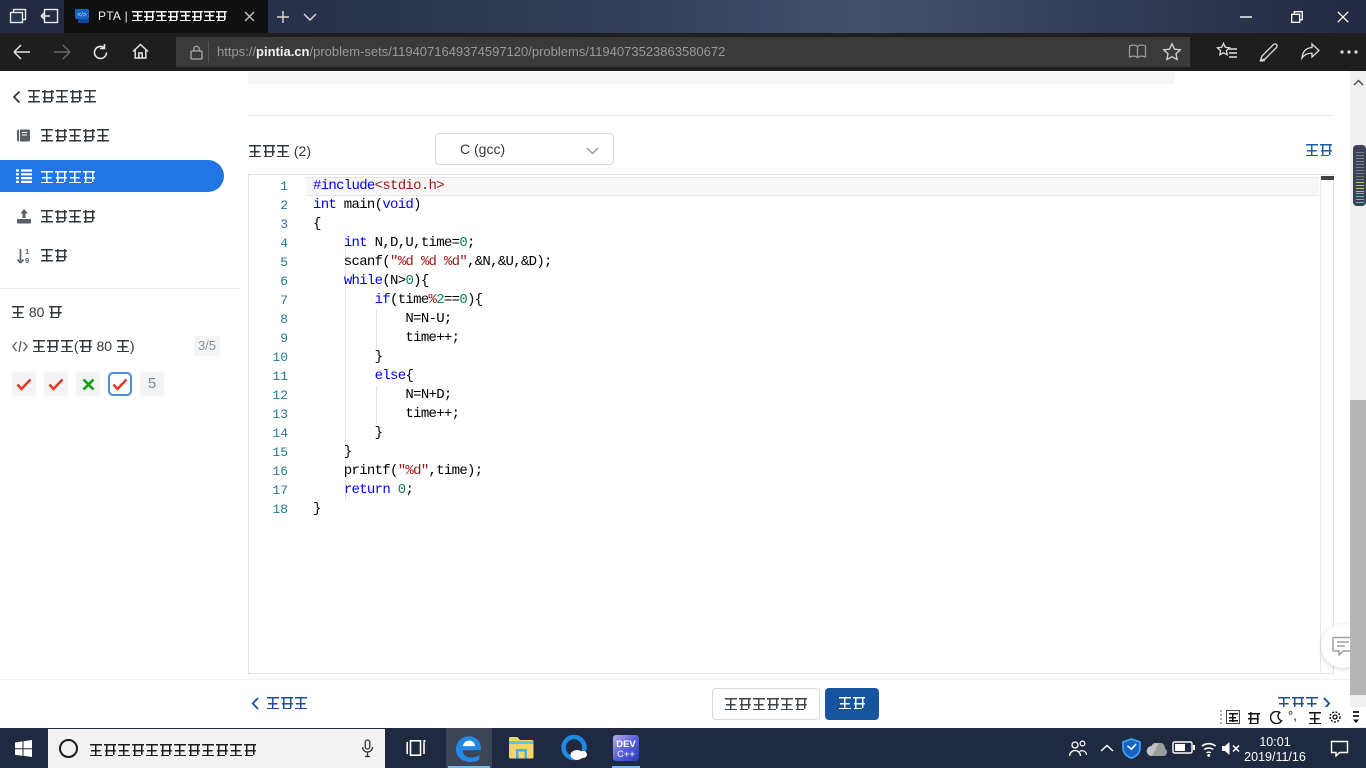 The width and height of the screenshot is (1366, 768). I want to click on svg-text: 1, so click(27, 252).